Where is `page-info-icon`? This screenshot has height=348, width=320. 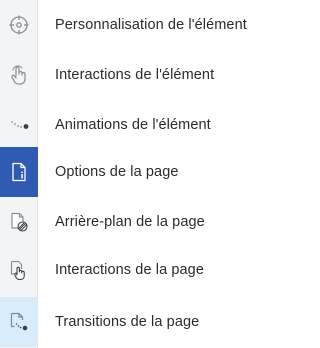
page-info-icon is located at coordinates (19, 172).